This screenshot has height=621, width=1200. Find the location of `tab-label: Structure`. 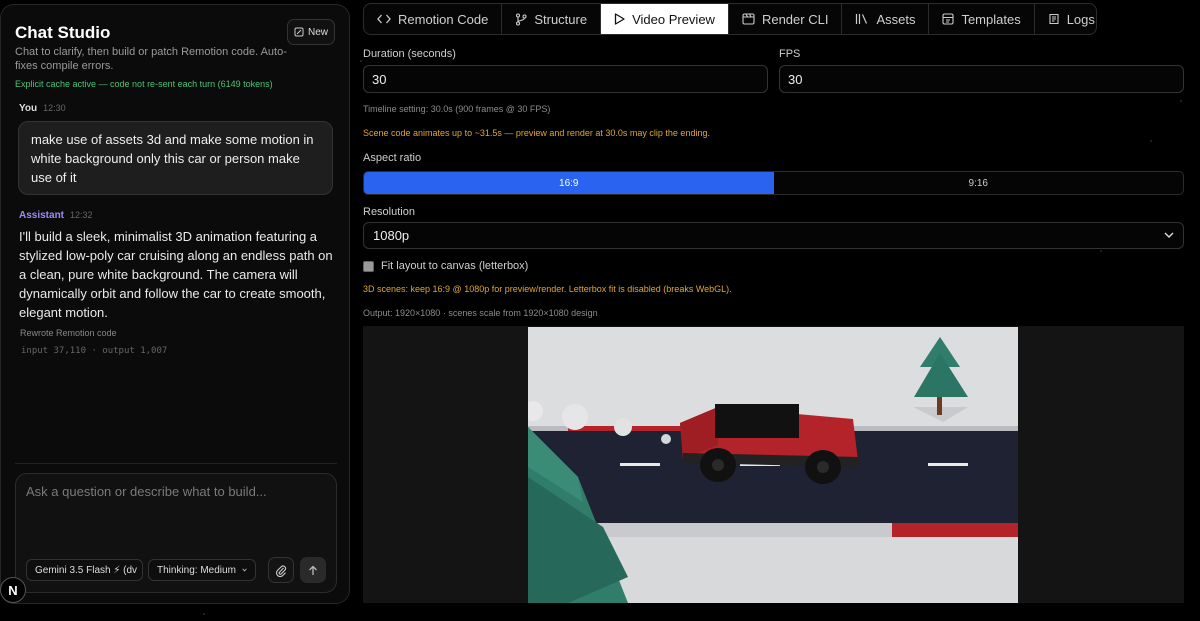

tab-label: Structure is located at coordinates (561, 19).